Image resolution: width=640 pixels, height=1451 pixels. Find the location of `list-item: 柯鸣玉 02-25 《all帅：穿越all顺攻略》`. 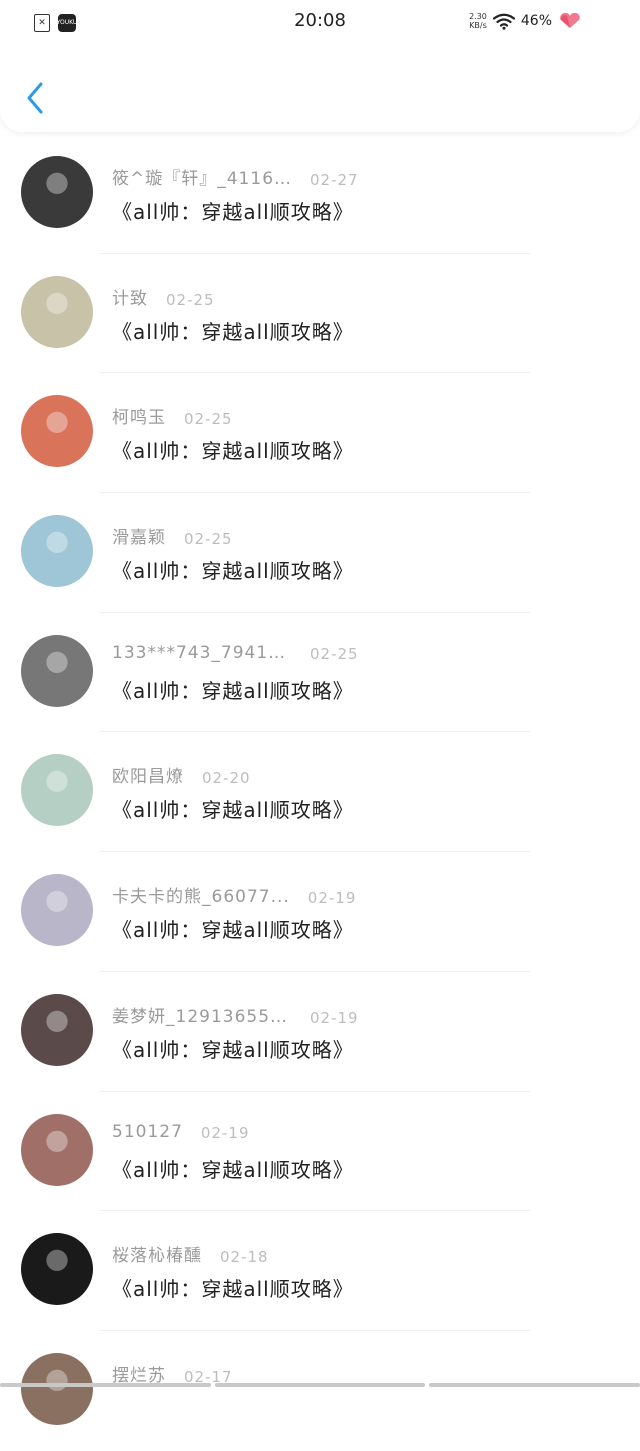

list-item: 柯鸣玉 02-25 《all帅：穿越all顺攻略》 is located at coordinates (320, 433).